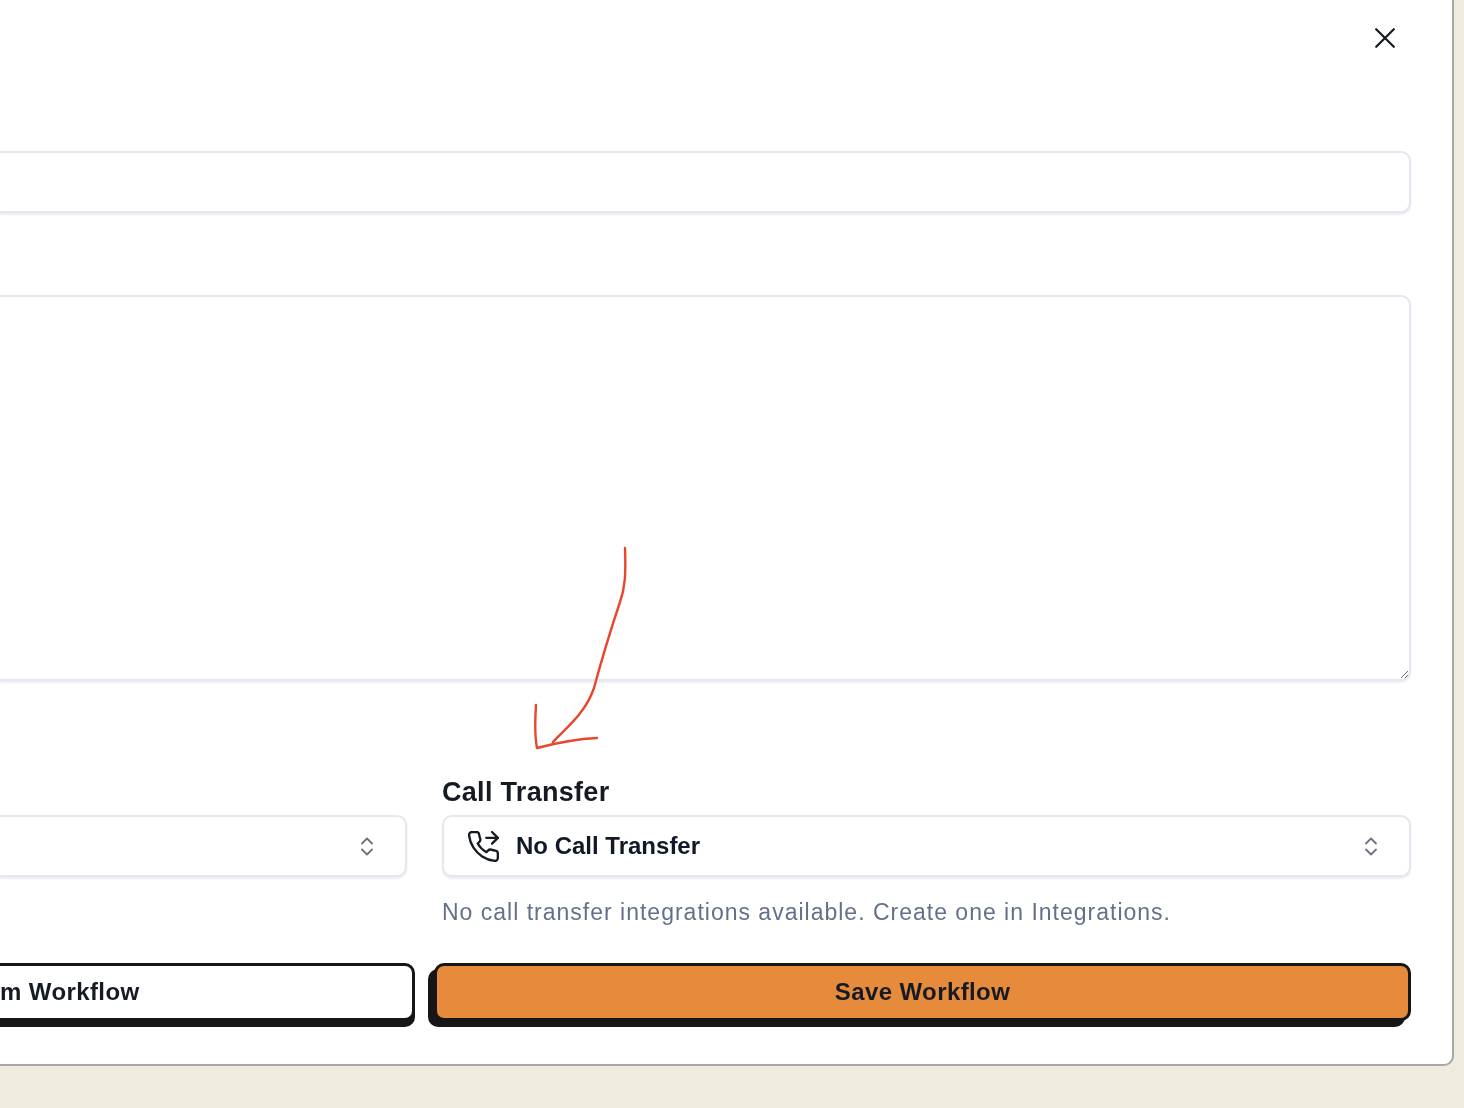  What do you see at coordinates (806, 912) in the screenshot?
I see `help-text: No call transfer integrations available. Create one in Integrations.` at bounding box center [806, 912].